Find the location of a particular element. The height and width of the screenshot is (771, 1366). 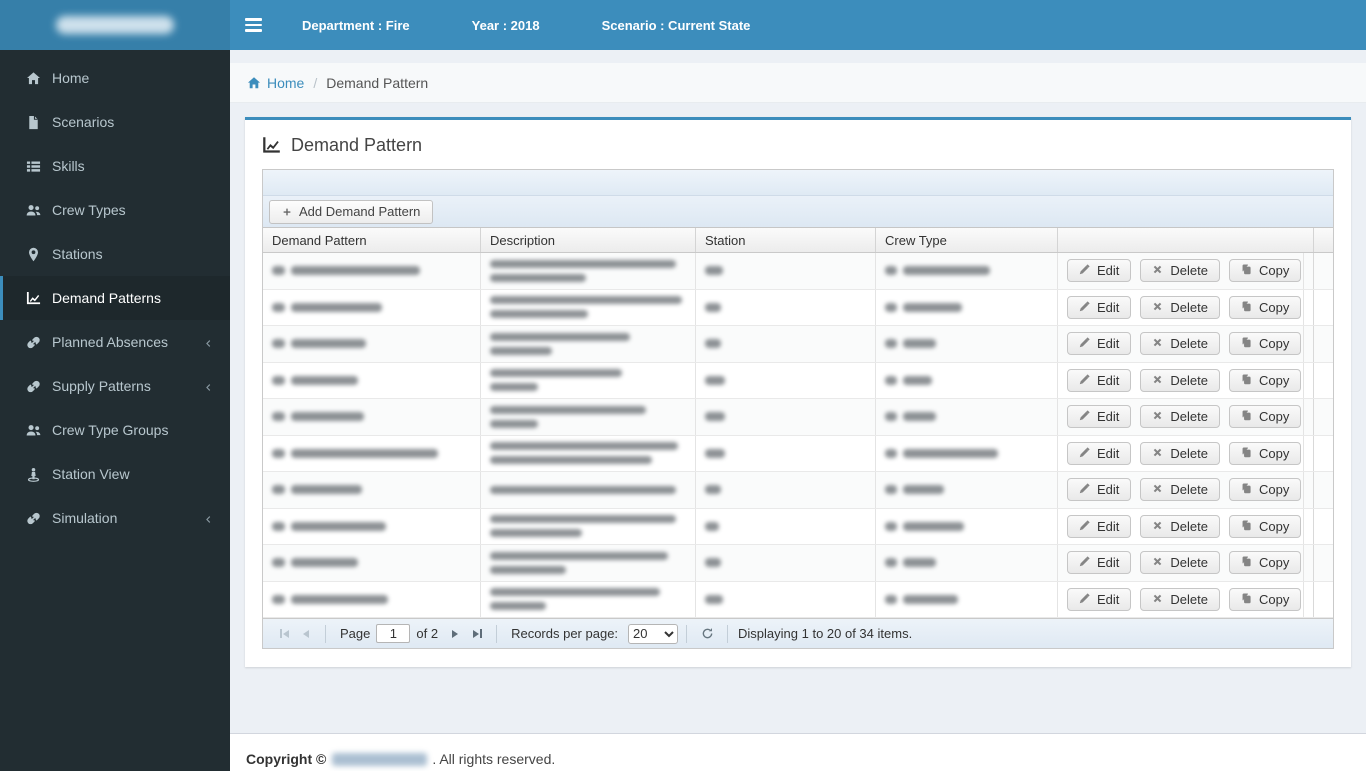

hamburger-icon is located at coordinates (253, 25).